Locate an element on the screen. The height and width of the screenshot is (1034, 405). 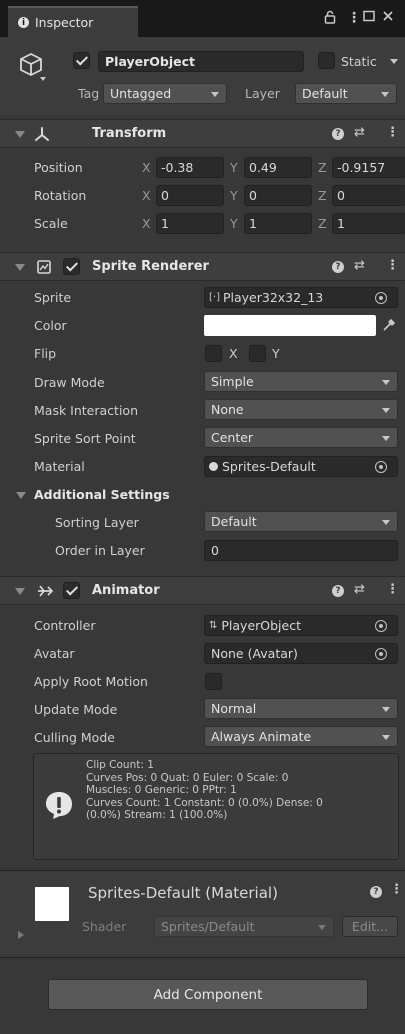
color-swatch is located at coordinates (290, 325).